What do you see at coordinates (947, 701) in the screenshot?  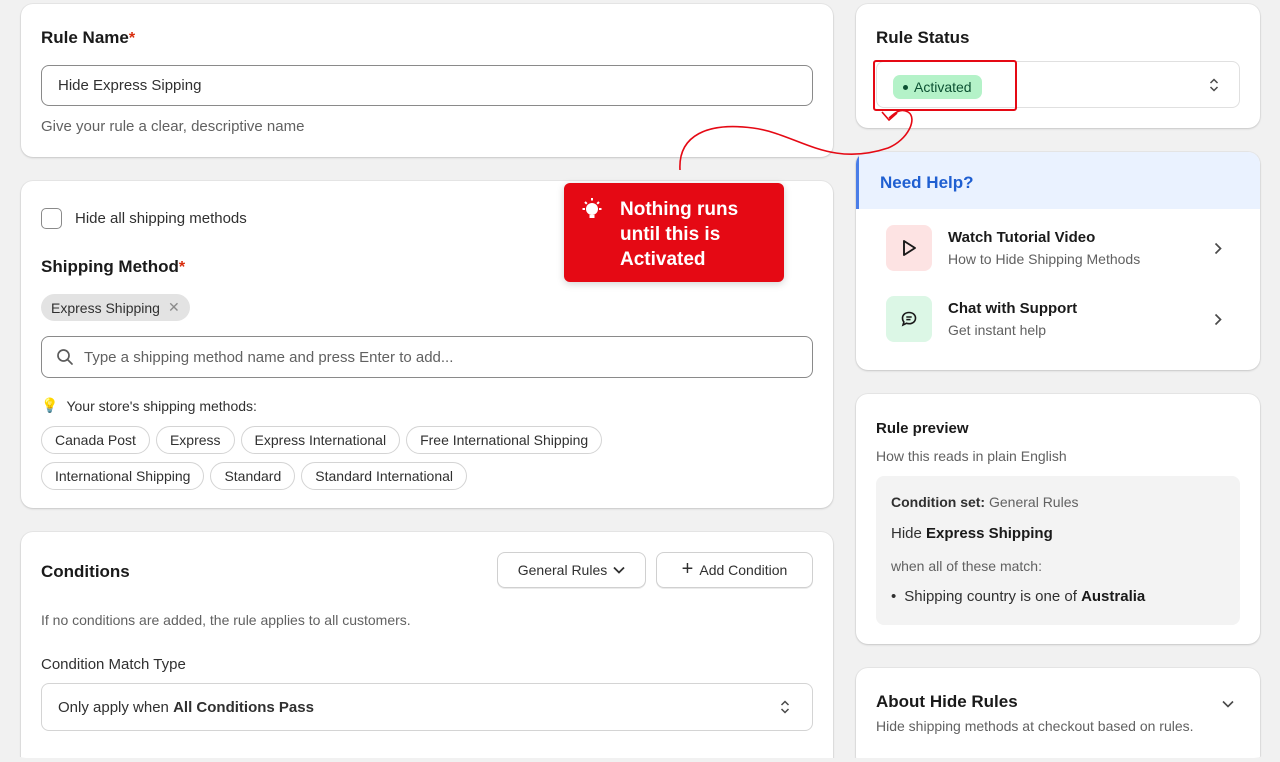 I see `about-title: About Hide Rules` at bounding box center [947, 701].